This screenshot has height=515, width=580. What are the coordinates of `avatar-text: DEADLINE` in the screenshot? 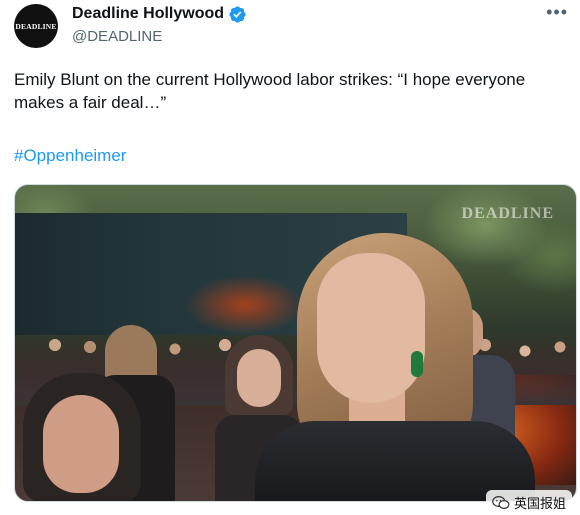 It's located at (36, 26).